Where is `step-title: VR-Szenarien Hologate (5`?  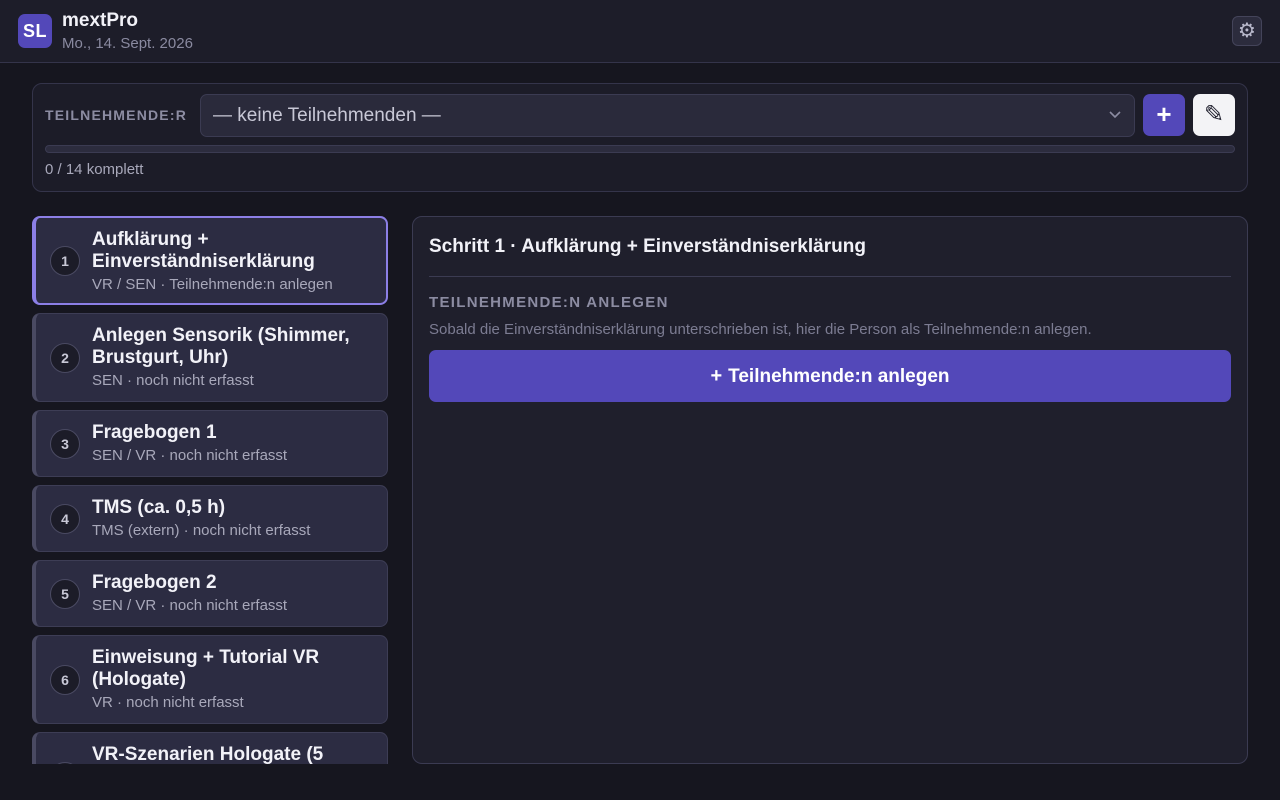
step-title: VR-Szenarien Hologate (5 is located at coordinates (208, 754).